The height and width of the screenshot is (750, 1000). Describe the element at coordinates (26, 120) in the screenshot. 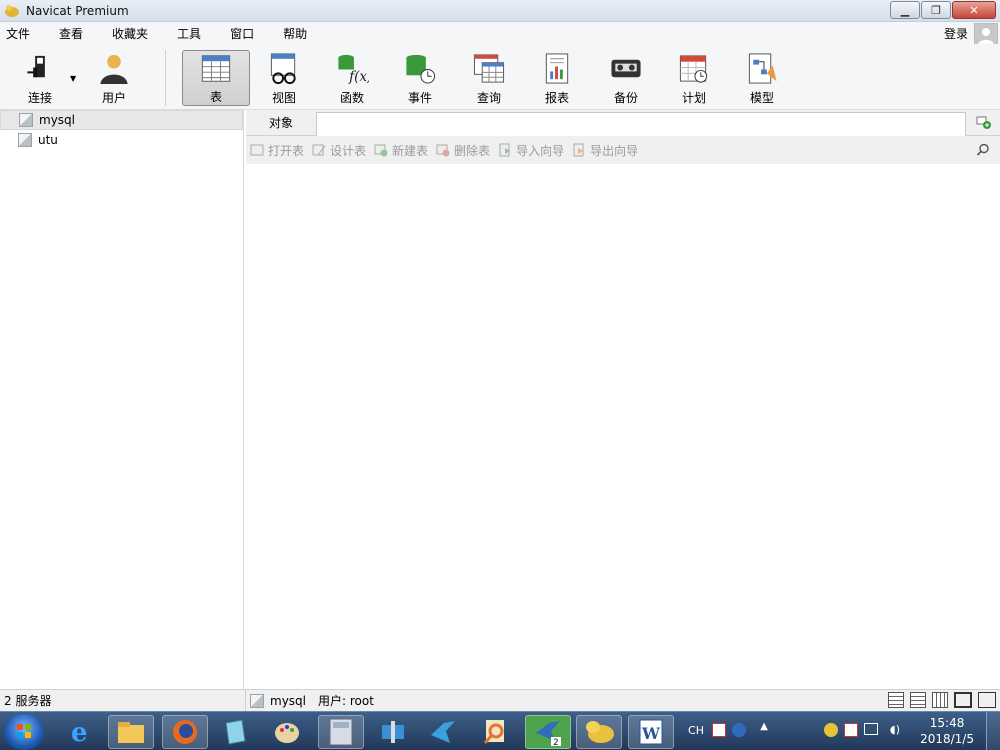

I see `connection-icon` at that location.